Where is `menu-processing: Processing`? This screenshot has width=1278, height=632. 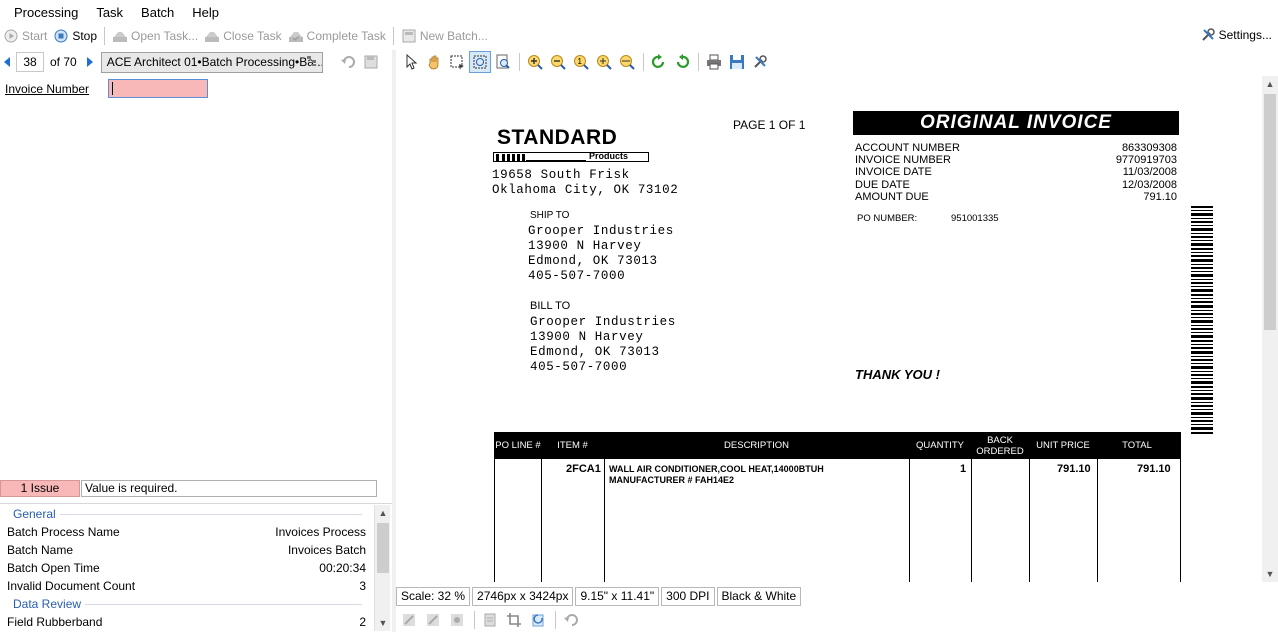 menu-processing: Processing is located at coordinates (46, 12).